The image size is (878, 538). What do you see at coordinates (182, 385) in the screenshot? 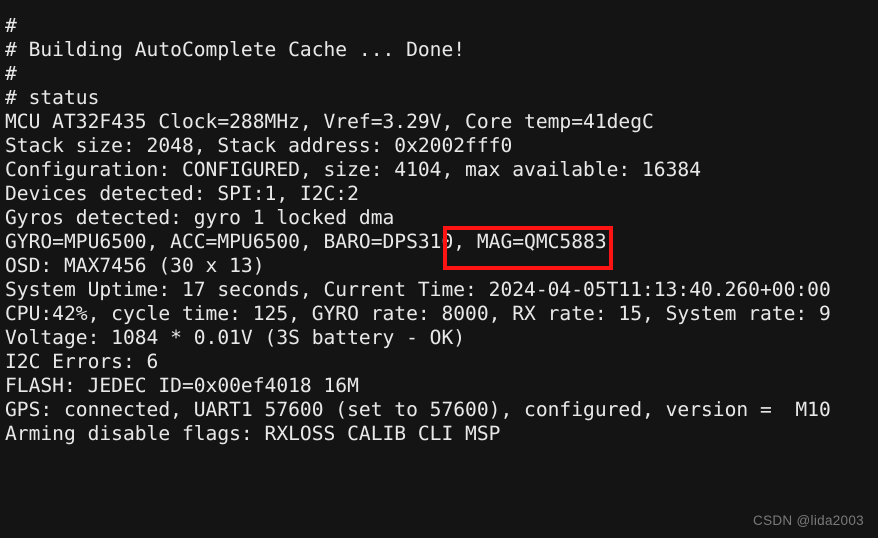
I see `terminal-line: FLASH: JEDEC ID=0x00ef4018 16M` at bounding box center [182, 385].